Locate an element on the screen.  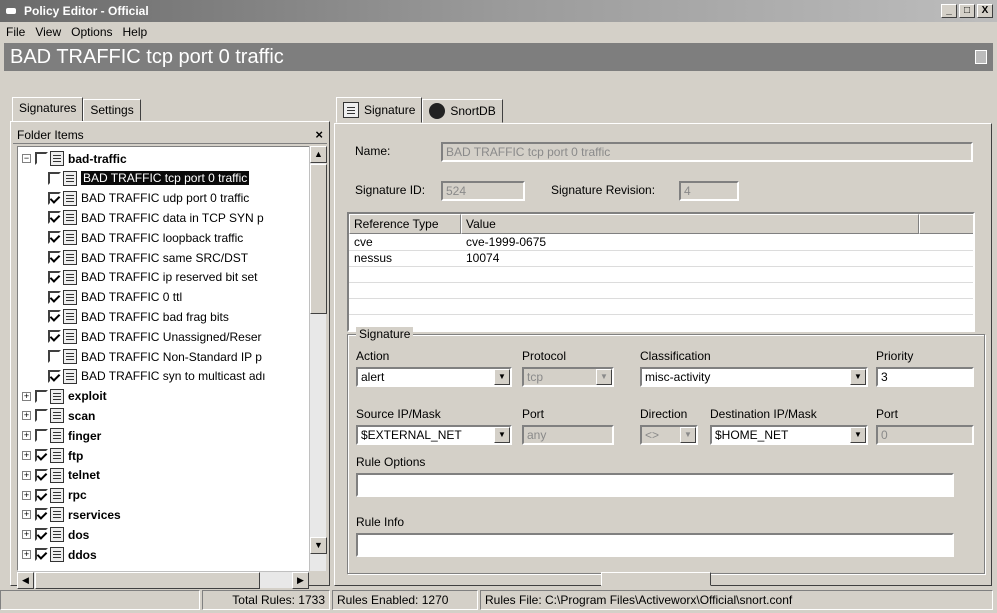
tree-vertical-scrollbar: ▲ ▼ is located at coordinates (318, 358).